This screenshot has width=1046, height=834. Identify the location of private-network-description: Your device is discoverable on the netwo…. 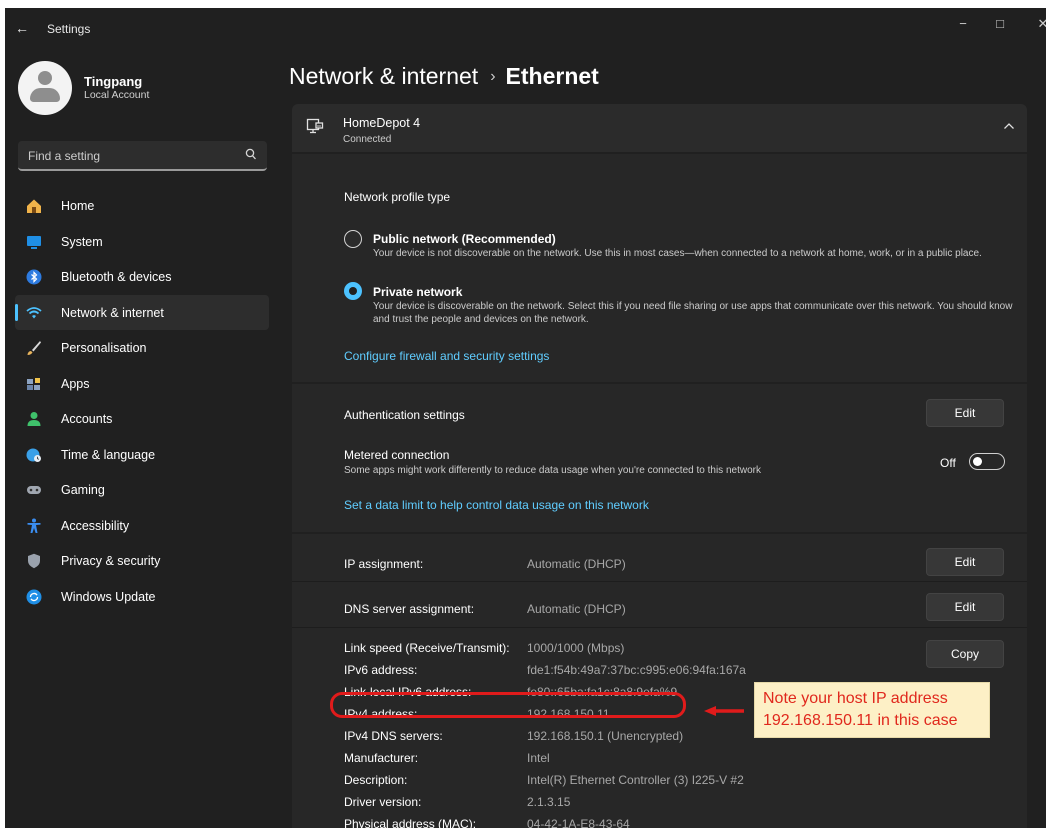
(693, 313).